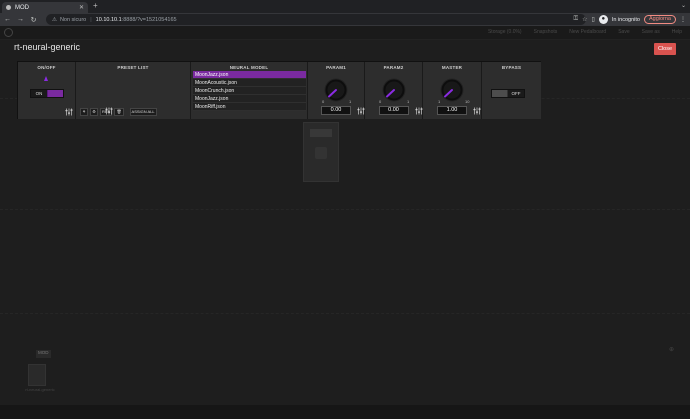  I want to click on param2-max: 1, so click(408, 101).